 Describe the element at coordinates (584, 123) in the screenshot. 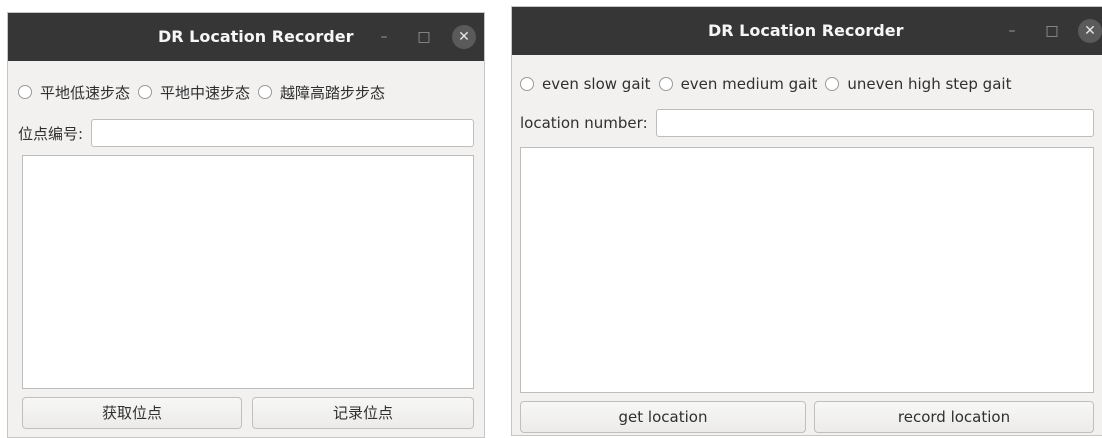

I see `location-number-label: location number:` at that location.